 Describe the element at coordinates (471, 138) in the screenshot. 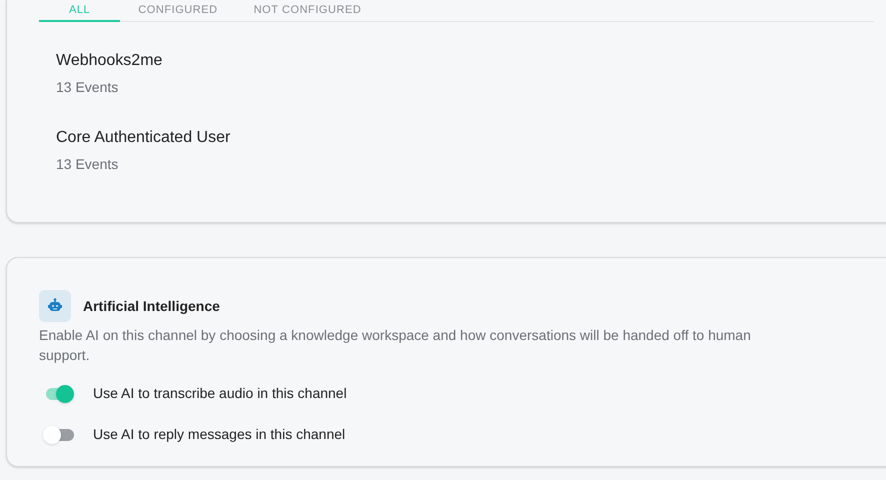

I see `integration-name: Core Authenticated User` at that location.